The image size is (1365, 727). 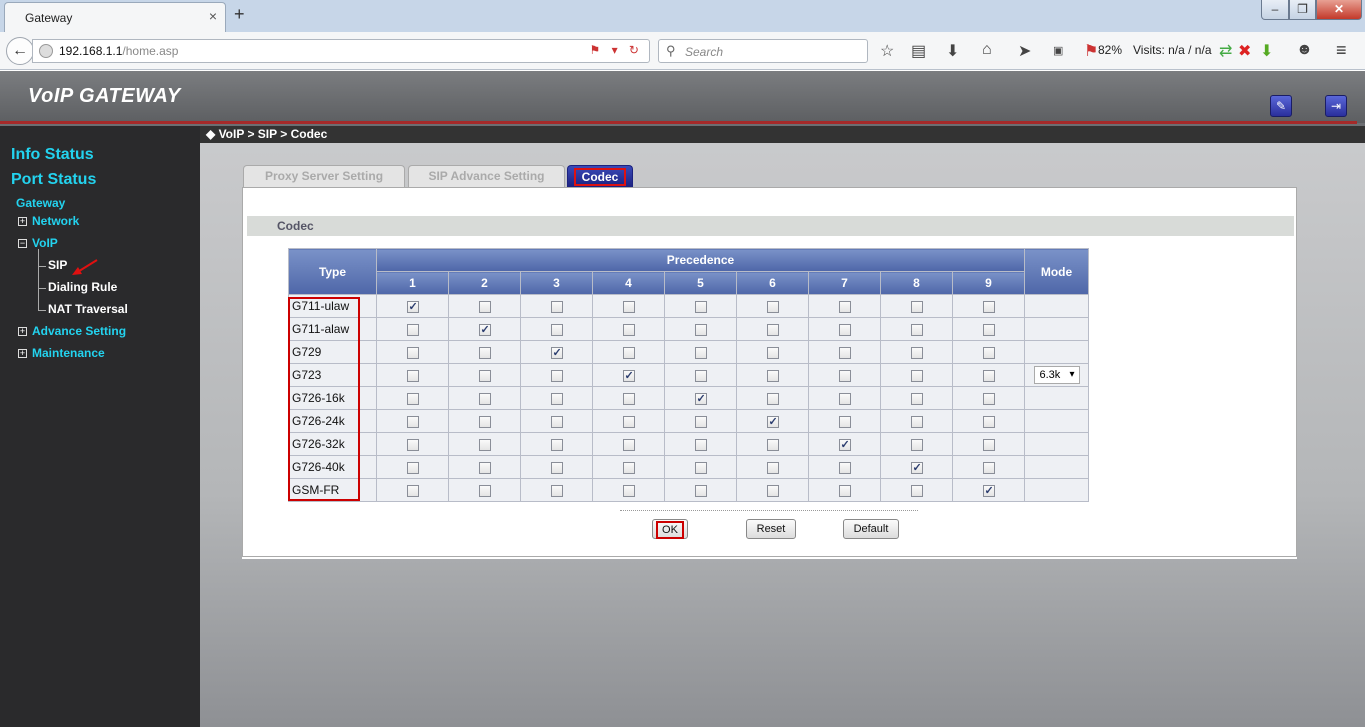 I want to click on reset-button: Reset, so click(x=771, y=529).